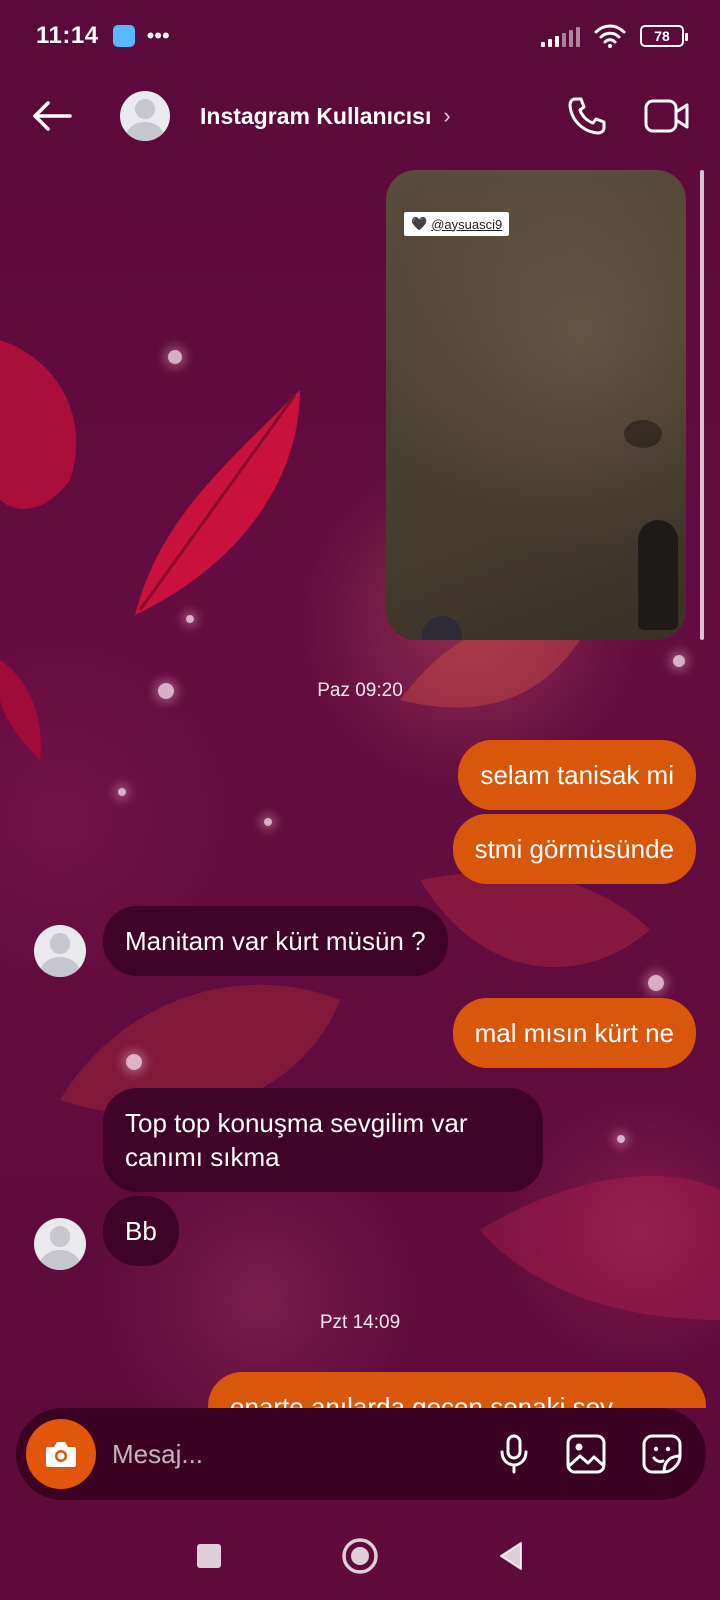  I want to click on recent-apps-button, so click(209, 1556).